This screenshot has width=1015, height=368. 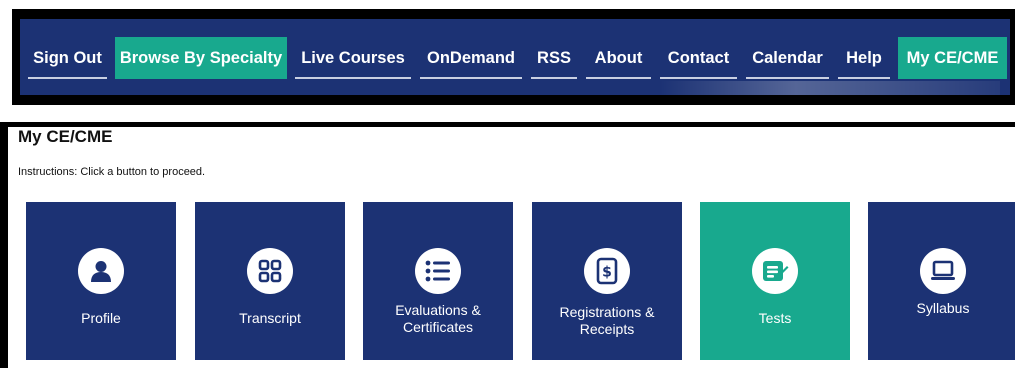 What do you see at coordinates (607, 312) in the screenshot?
I see `tile-registrations-line1: Registrations &` at bounding box center [607, 312].